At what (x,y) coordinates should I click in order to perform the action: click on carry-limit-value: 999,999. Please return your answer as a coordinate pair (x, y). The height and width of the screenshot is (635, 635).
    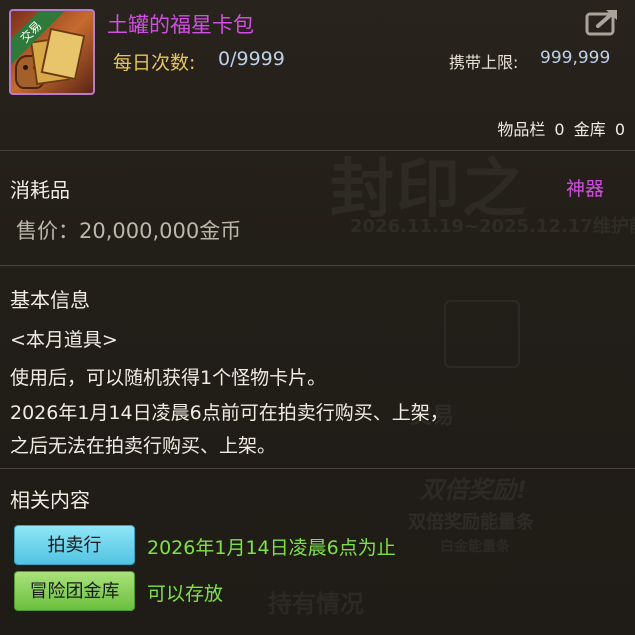
    Looking at the image, I should click on (575, 58).